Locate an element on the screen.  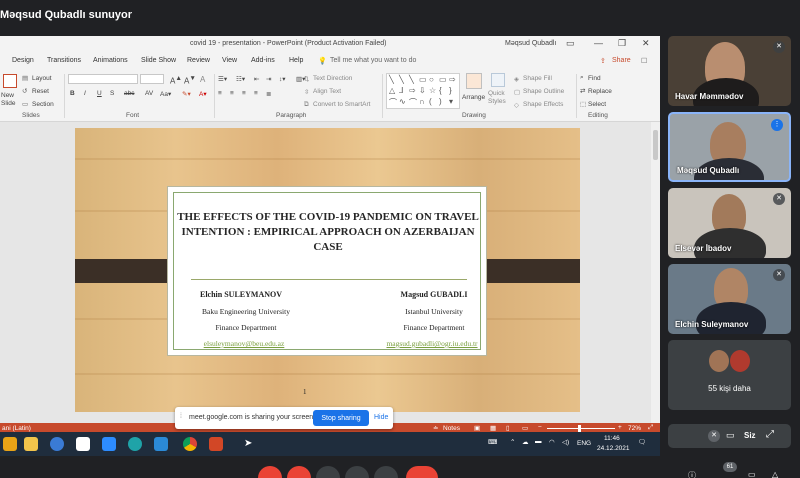
justify-icon: ≡ is located at coordinates (256, 93).